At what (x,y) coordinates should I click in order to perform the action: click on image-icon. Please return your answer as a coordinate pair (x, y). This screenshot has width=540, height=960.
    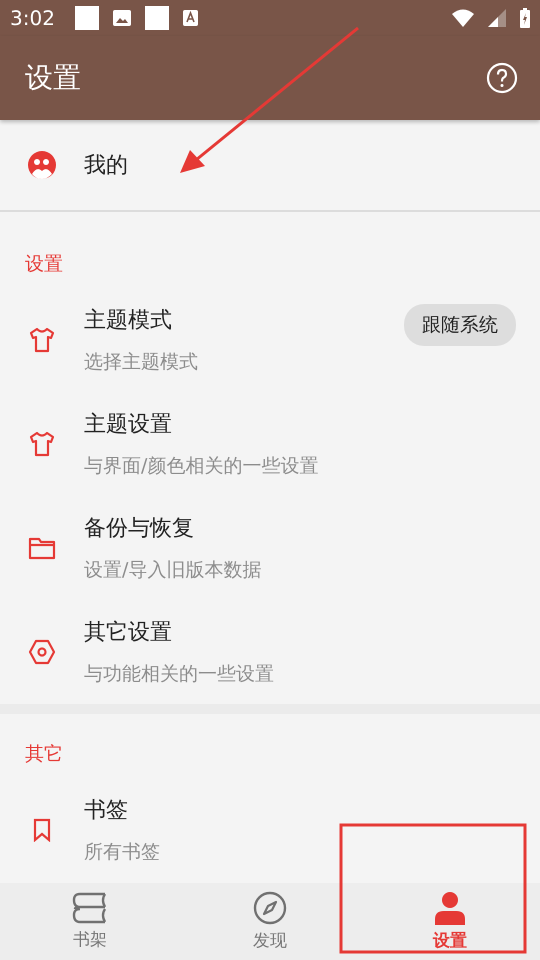
    Looking at the image, I should click on (121, 18).